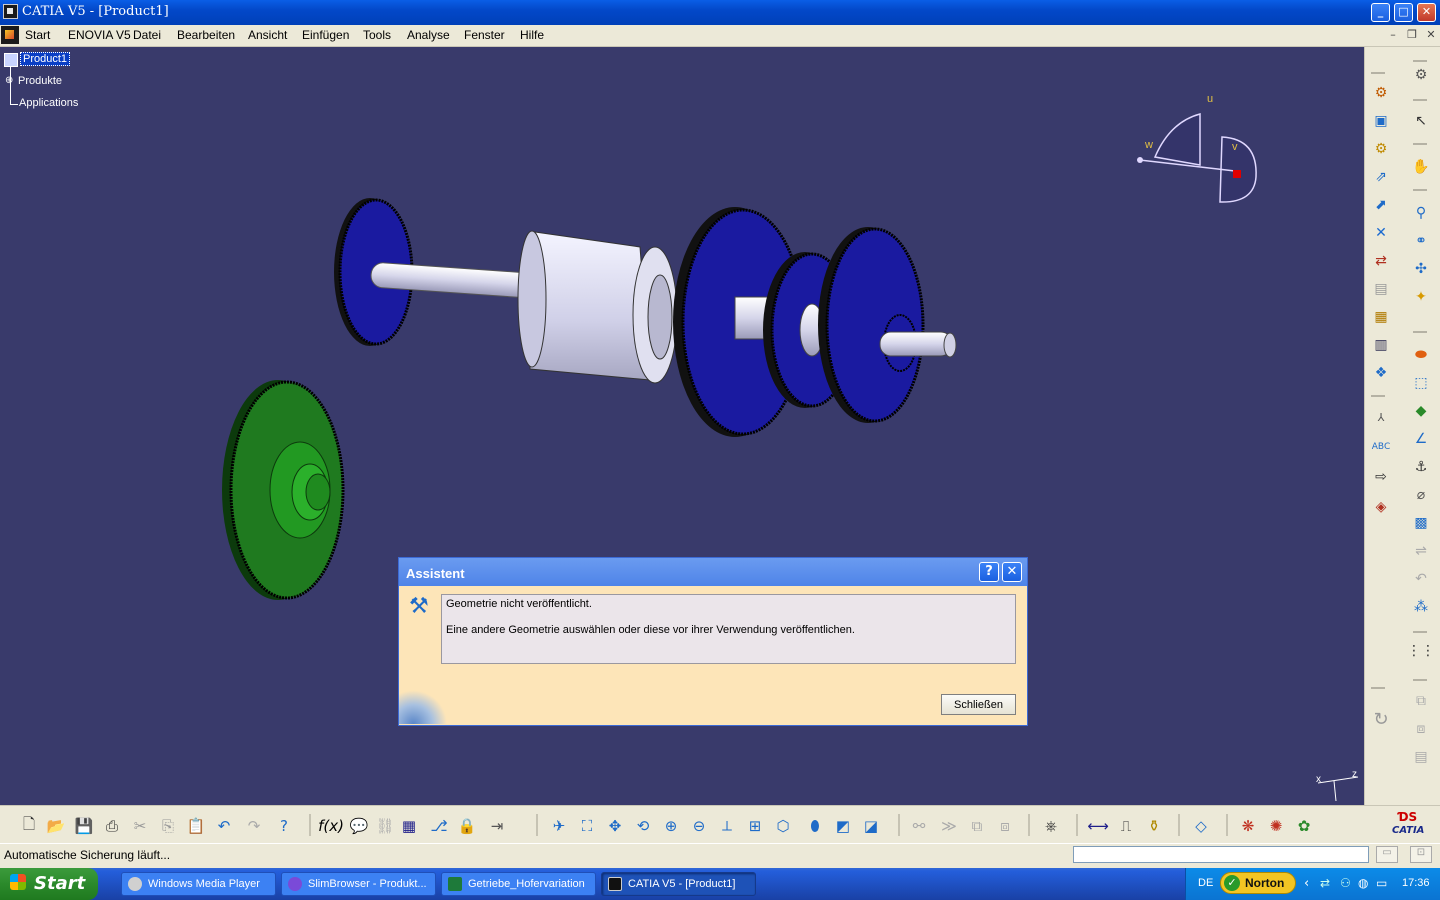 The image size is (1440, 900). What do you see at coordinates (1325, 883) in the screenshot?
I see `network-icon: ⇄` at bounding box center [1325, 883].